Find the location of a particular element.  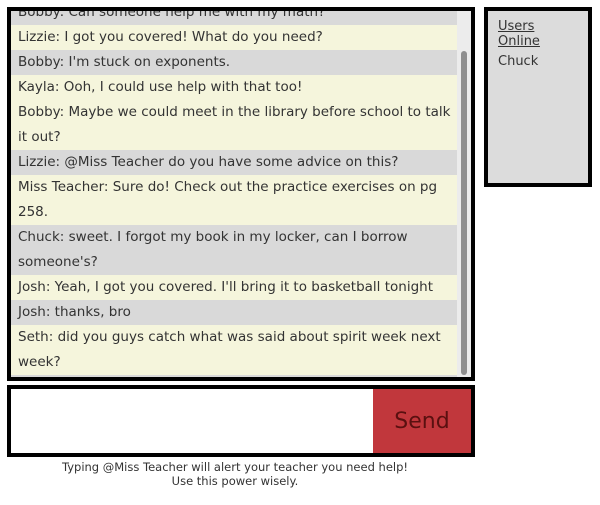

chat-message: Bobby: Can someone help me with my math? is located at coordinates (234, 18).